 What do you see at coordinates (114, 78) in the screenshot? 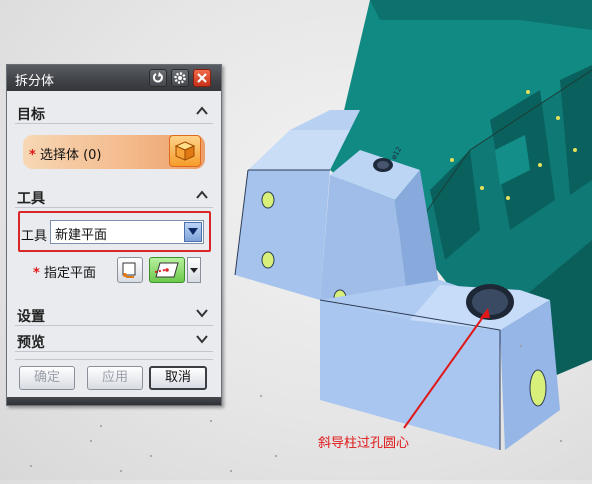
I see `dialog-titlebar: 拆分体` at bounding box center [114, 78].